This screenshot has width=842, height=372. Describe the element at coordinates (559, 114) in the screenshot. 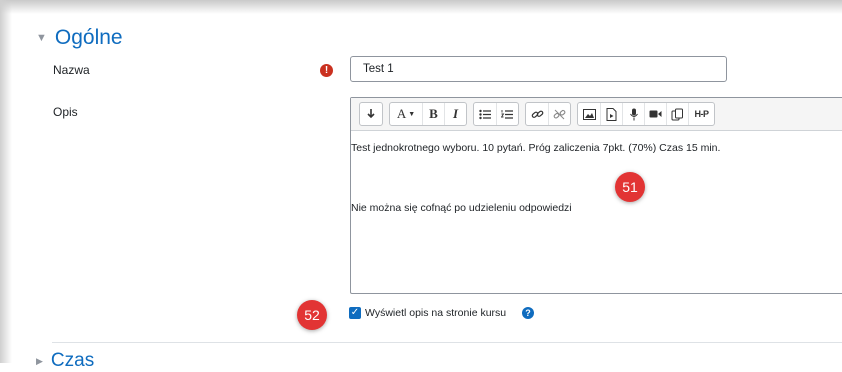

I see `unlink-icon` at that location.